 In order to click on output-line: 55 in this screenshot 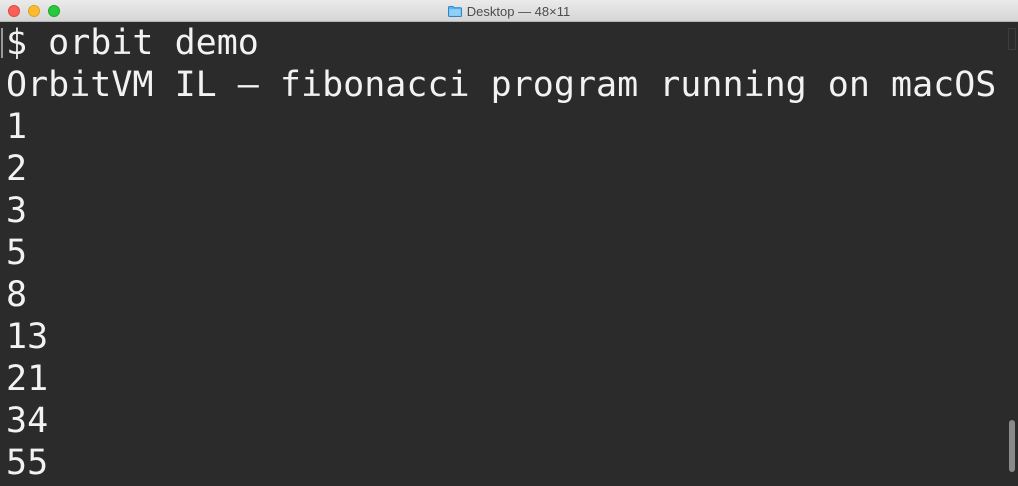, I will do `click(27, 463)`.